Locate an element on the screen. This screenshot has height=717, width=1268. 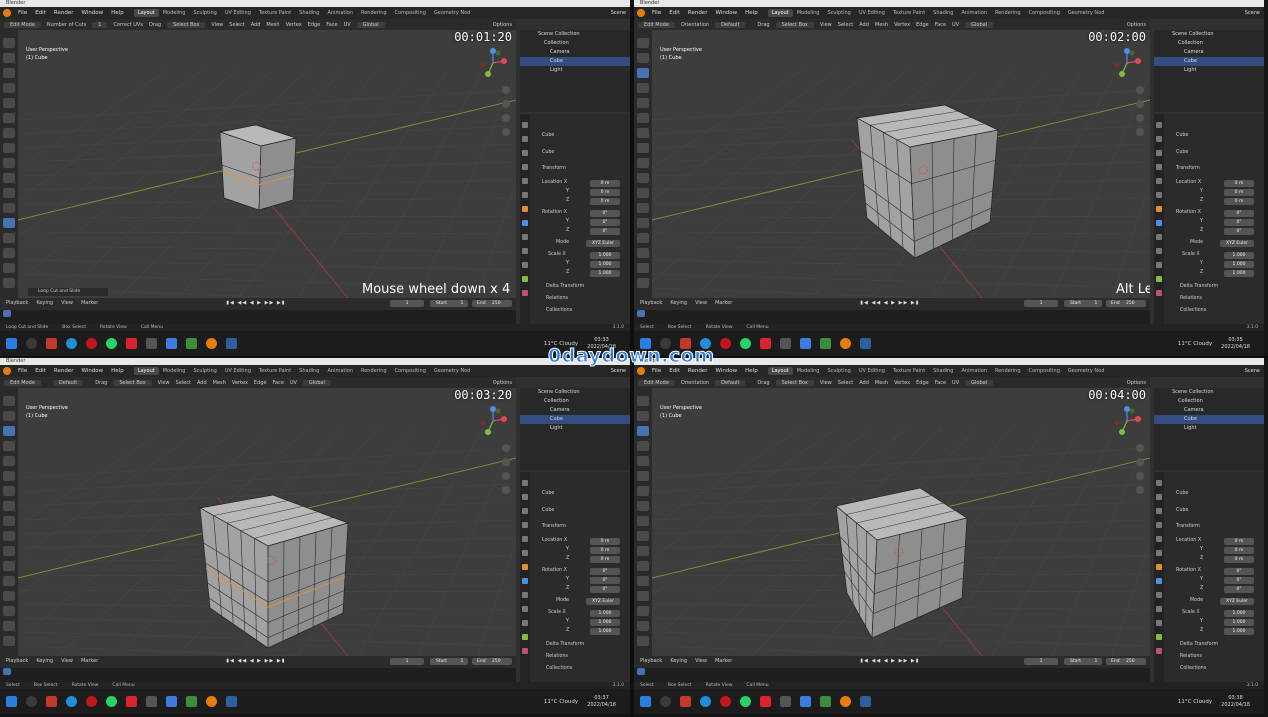
outliner-cube: Cube is located at coordinates (1209, 419).